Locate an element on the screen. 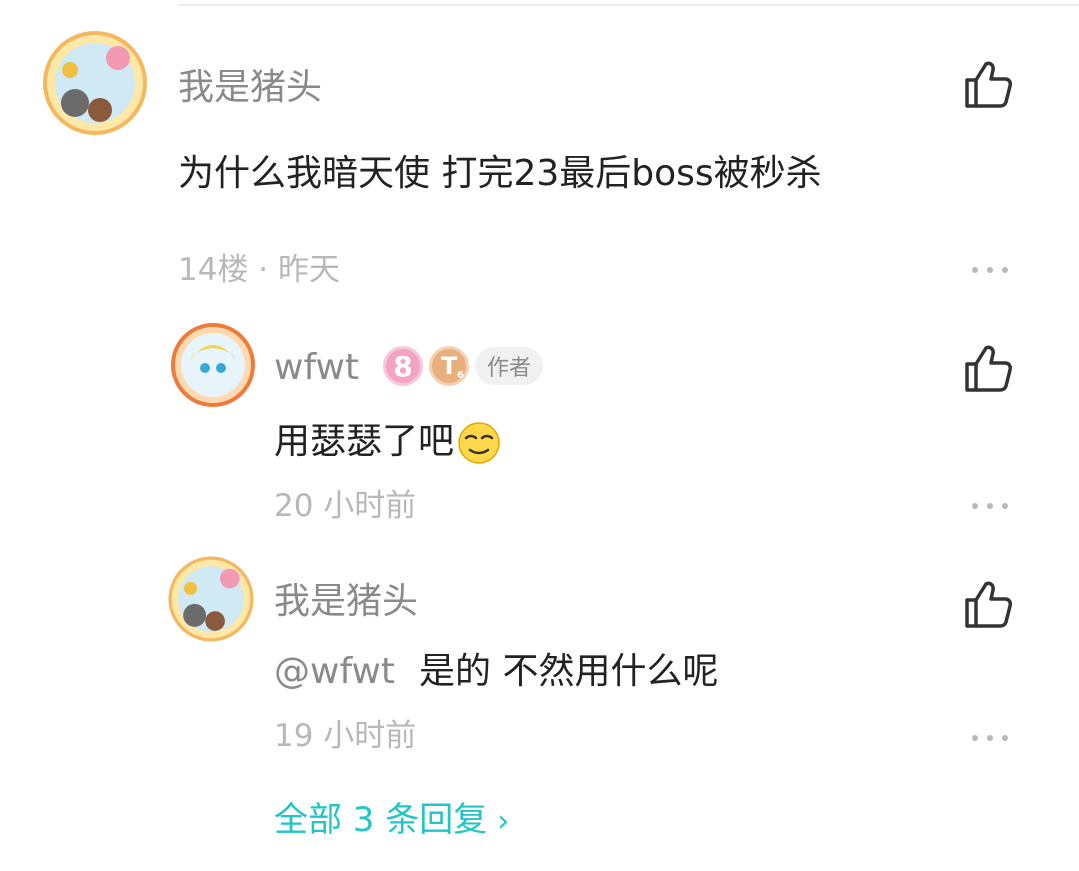 Image resolution: width=1079 pixels, height=871 pixels. user-mention: @wfwt is located at coordinates (334, 671).